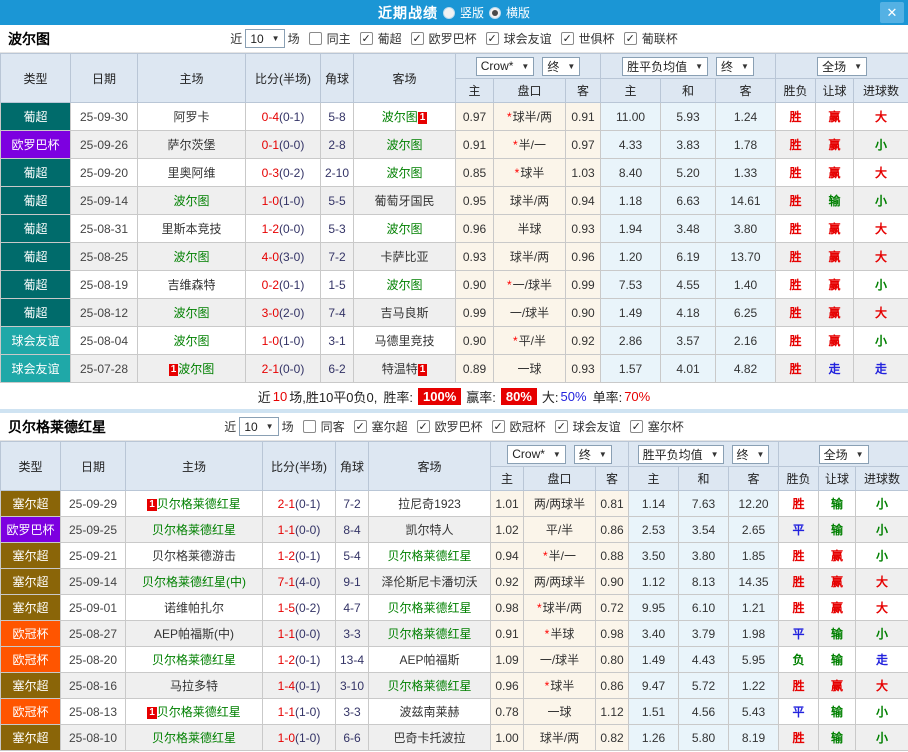 Image resolution: width=908 pixels, height=752 pixels. Describe the element at coordinates (559, 503) in the screenshot. I see `handicap-line: 两/两球半` at that location.